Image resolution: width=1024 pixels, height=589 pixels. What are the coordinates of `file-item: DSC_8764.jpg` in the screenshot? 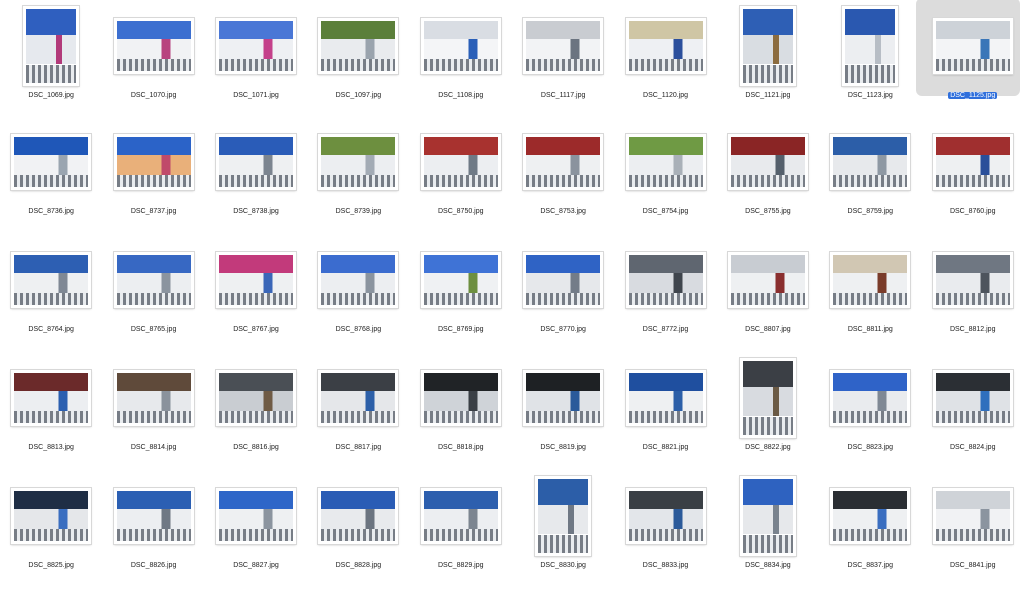 It's located at (51, 293).